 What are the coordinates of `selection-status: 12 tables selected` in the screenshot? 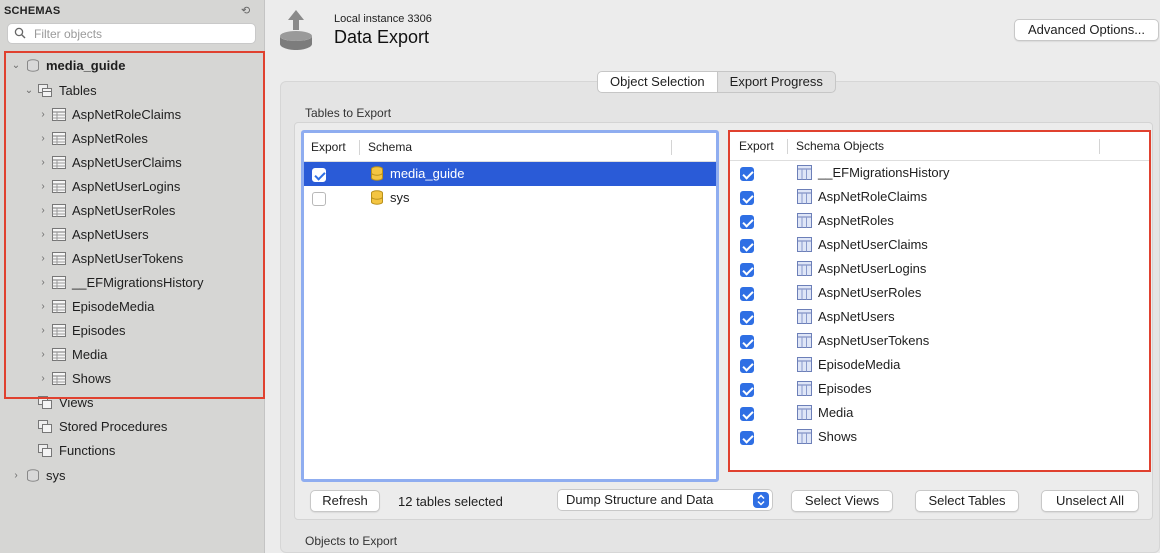 It's located at (450, 501).